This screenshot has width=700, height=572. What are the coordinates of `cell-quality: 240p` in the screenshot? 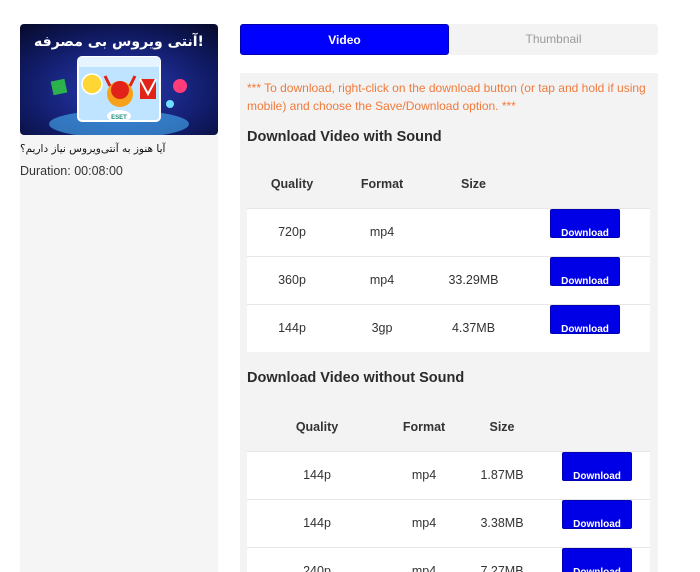 It's located at (317, 568).